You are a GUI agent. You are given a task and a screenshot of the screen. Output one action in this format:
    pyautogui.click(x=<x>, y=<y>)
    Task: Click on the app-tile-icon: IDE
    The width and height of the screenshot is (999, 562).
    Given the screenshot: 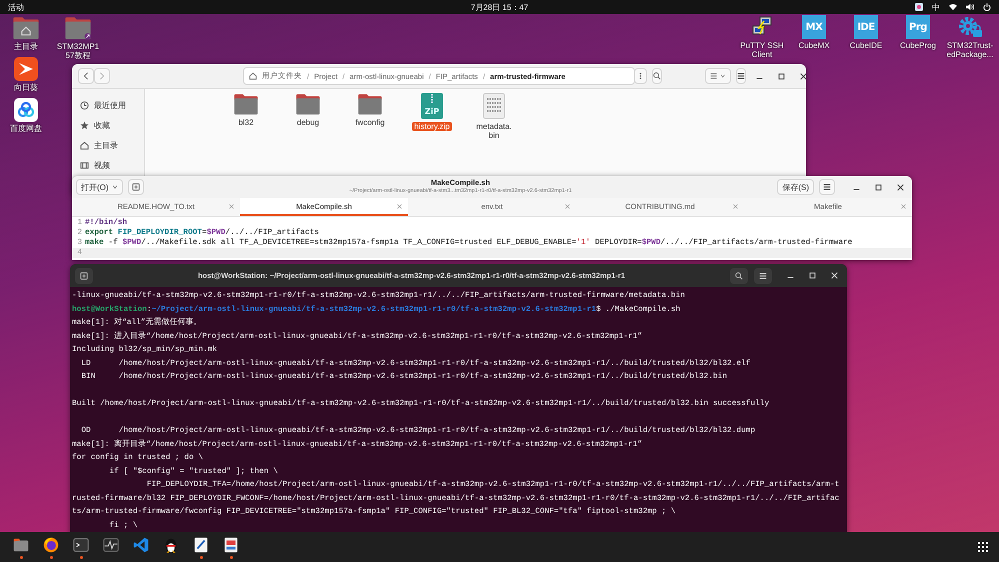 What is the action you would take?
    pyautogui.click(x=866, y=27)
    